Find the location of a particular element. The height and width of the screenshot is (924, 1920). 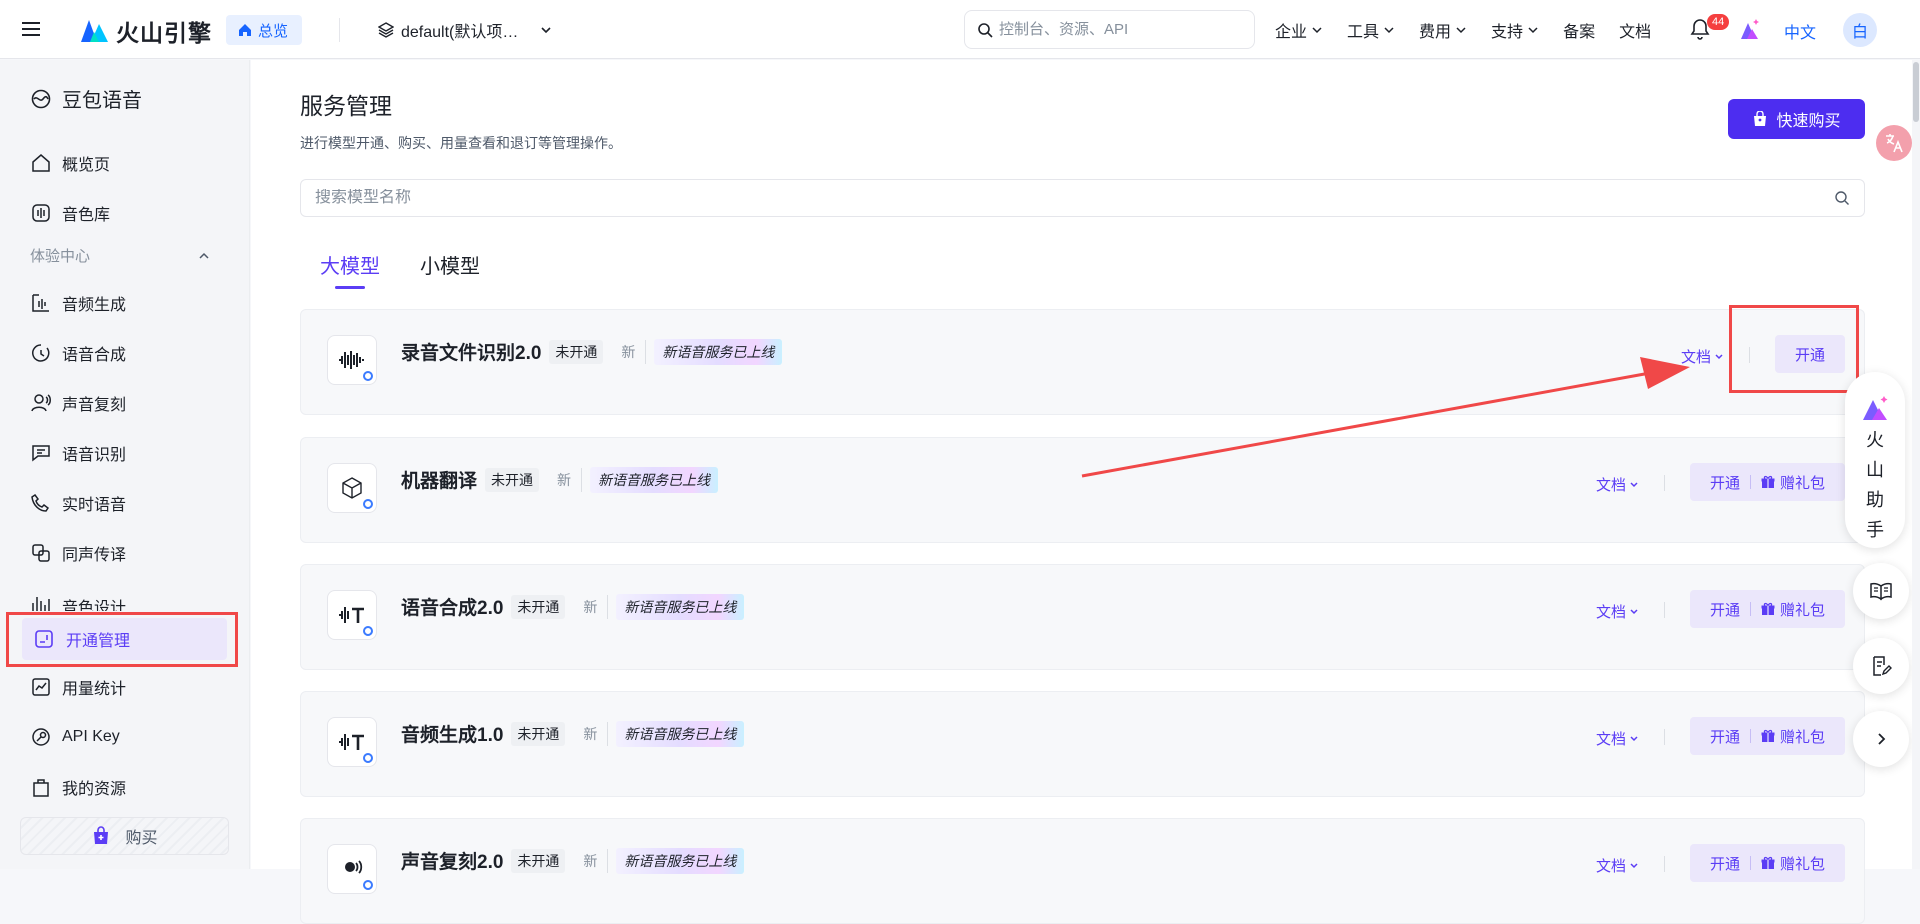

active-tab-indicator is located at coordinates (350, 287).